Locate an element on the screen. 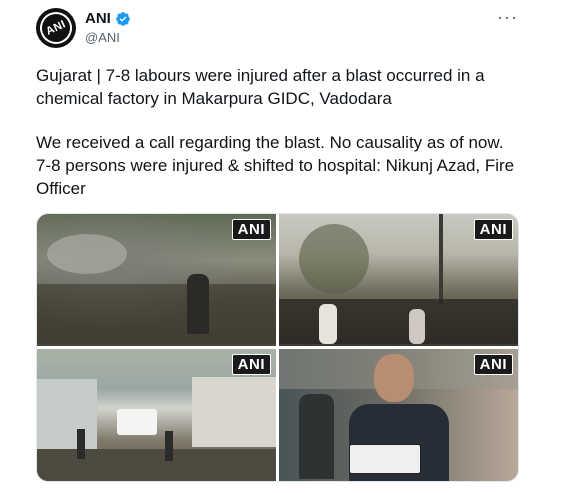 The image size is (561, 493). ani-logo: ANI is located at coordinates (56, 28).